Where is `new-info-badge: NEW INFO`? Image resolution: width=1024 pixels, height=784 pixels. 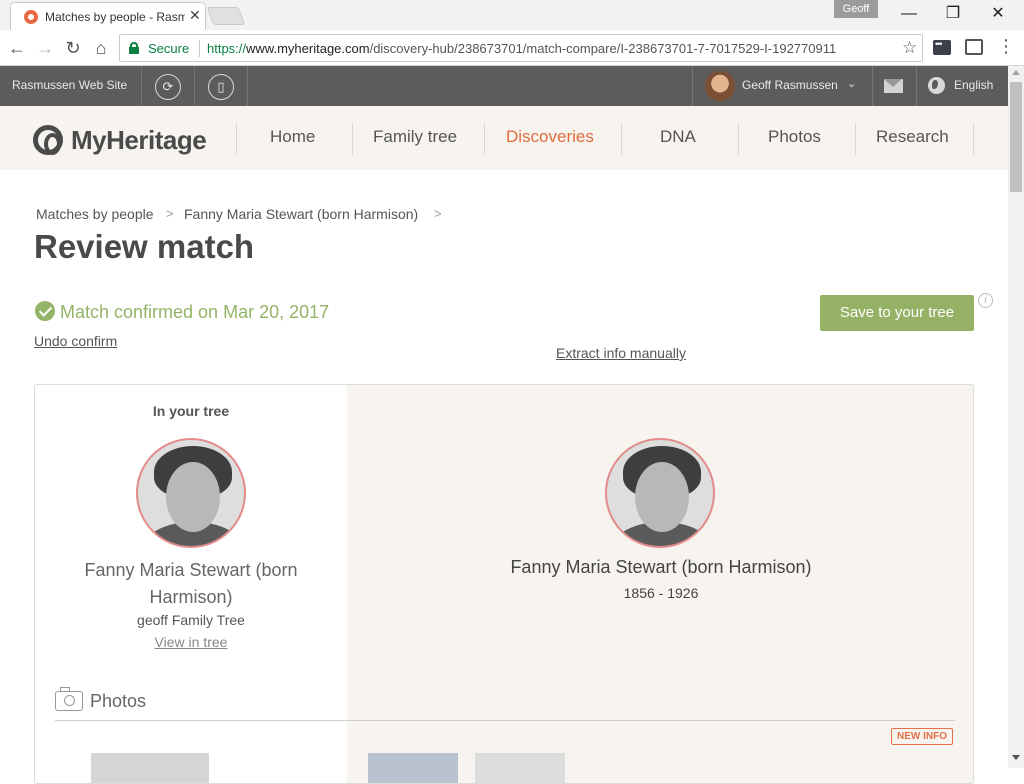 new-info-badge: NEW INFO is located at coordinates (922, 736).